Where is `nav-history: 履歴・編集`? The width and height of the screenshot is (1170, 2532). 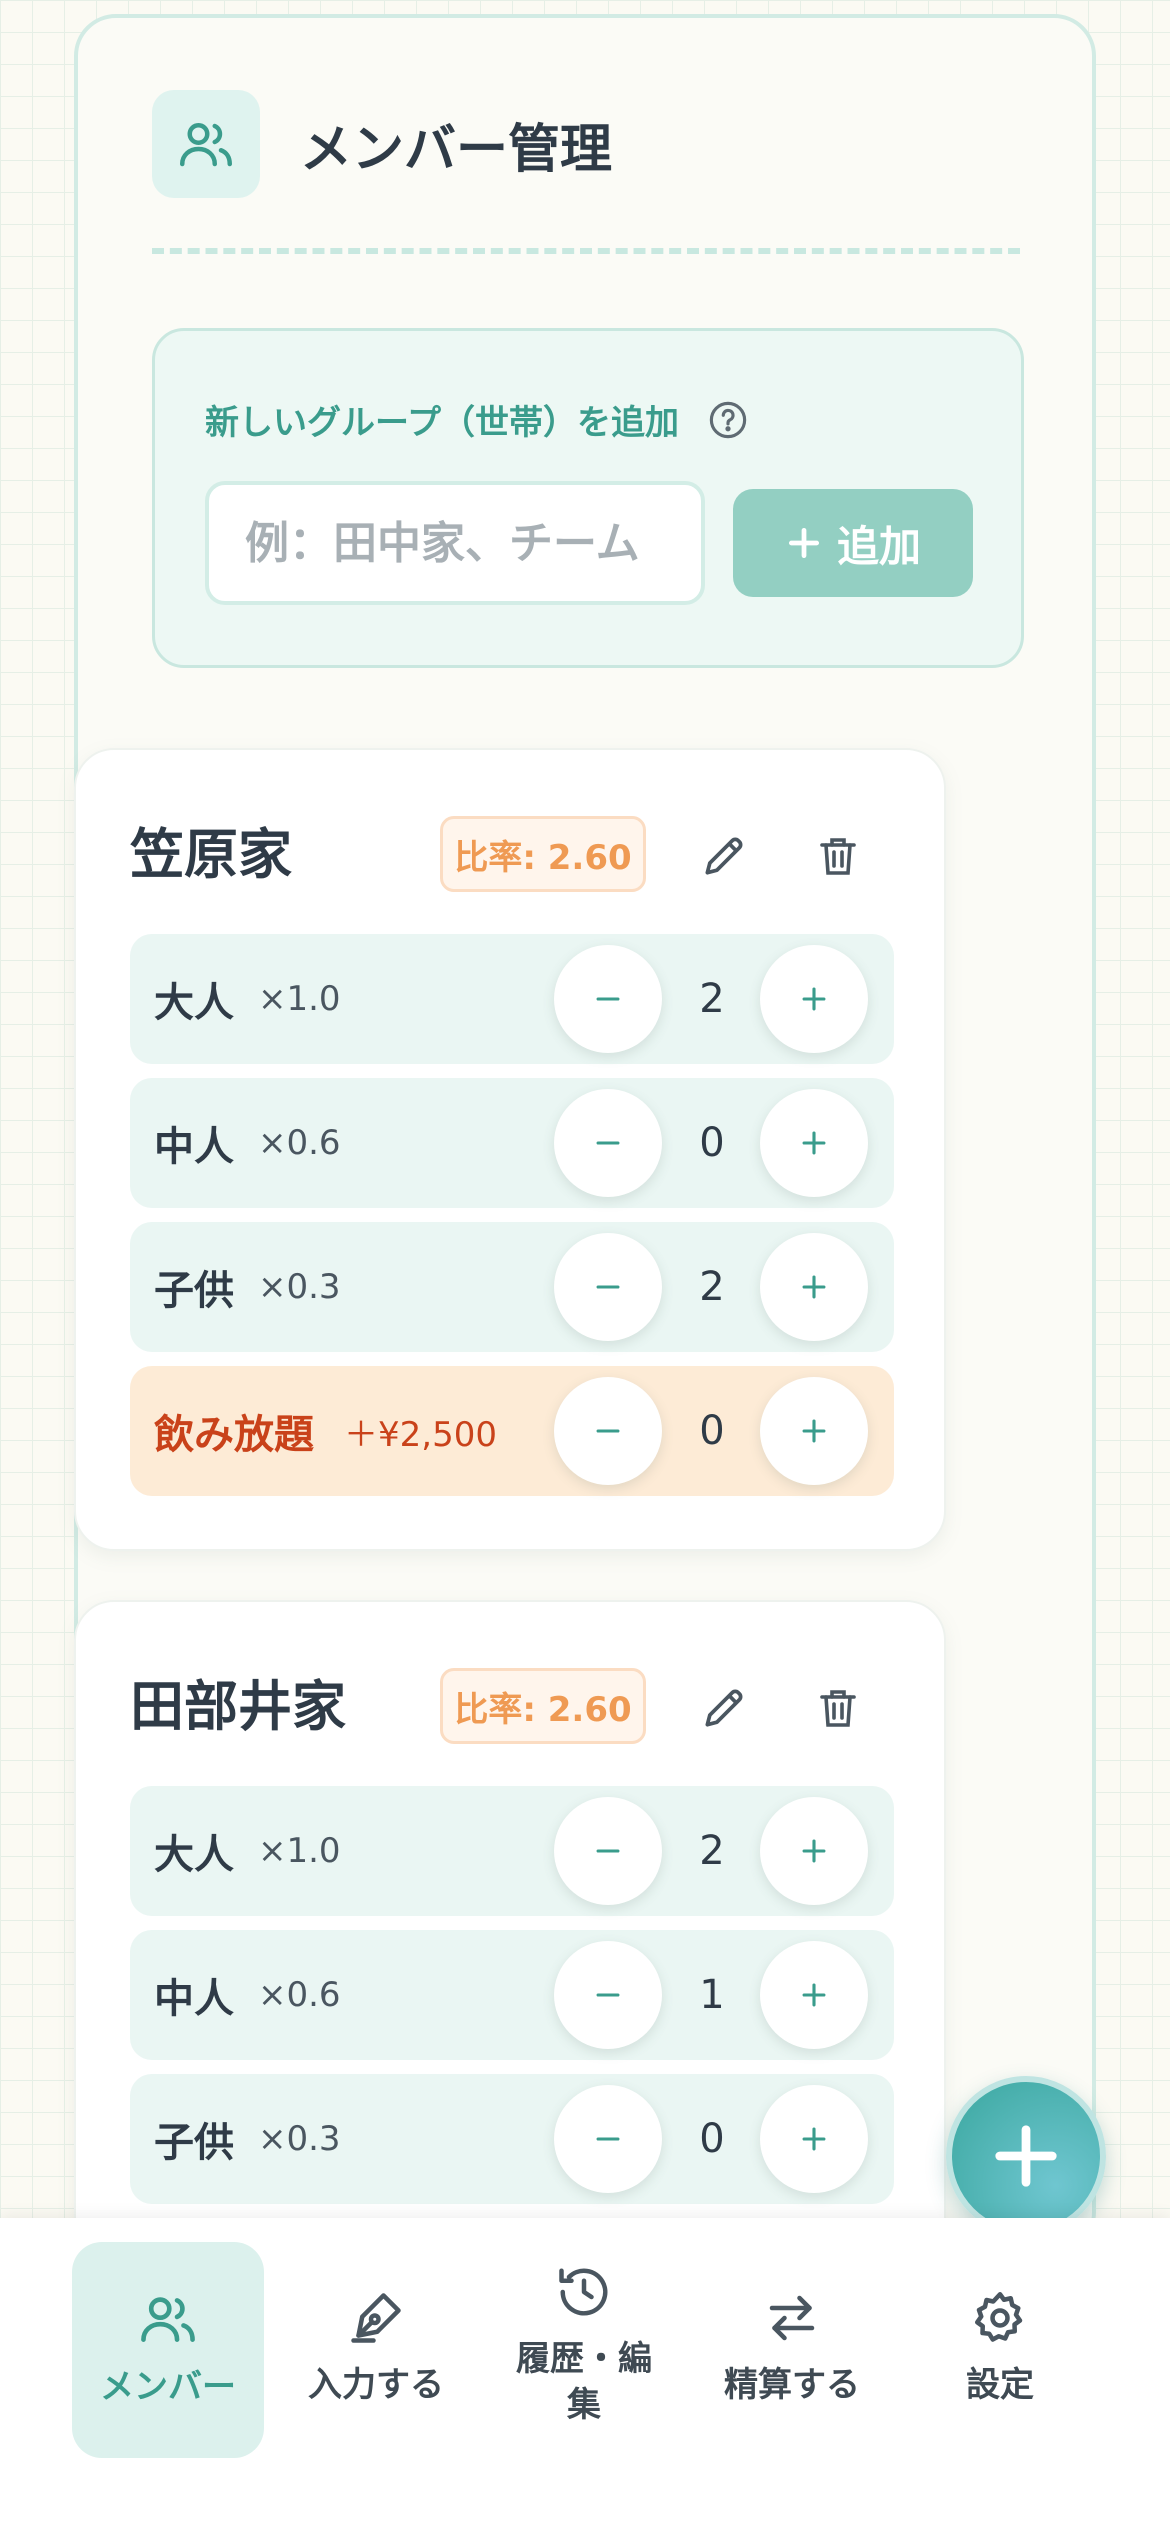
nav-history: 履歴・編集 is located at coordinates (584, 2350).